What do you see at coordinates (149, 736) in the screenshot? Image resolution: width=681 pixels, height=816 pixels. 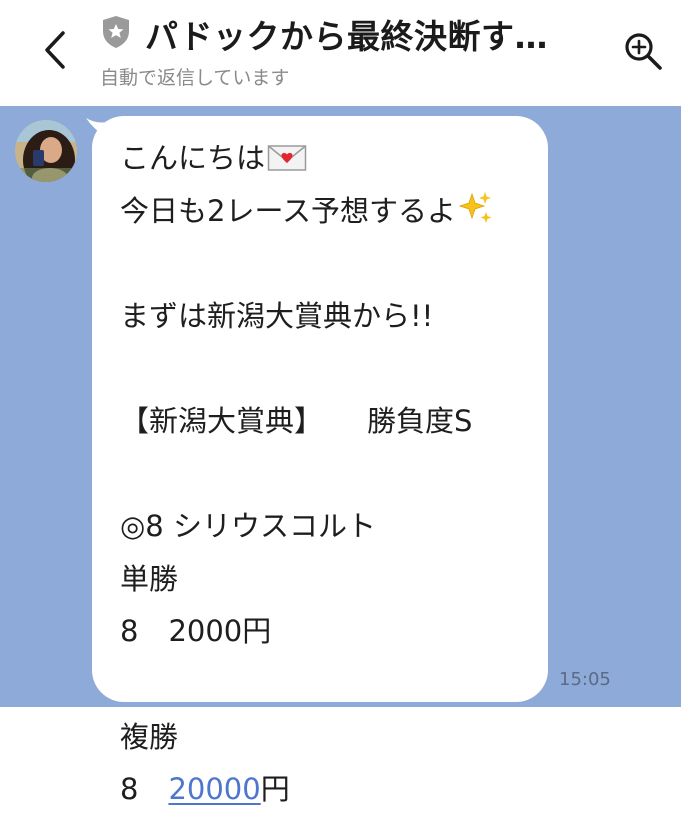 I see `message-line: 複勝` at bounding box center [149, 736].